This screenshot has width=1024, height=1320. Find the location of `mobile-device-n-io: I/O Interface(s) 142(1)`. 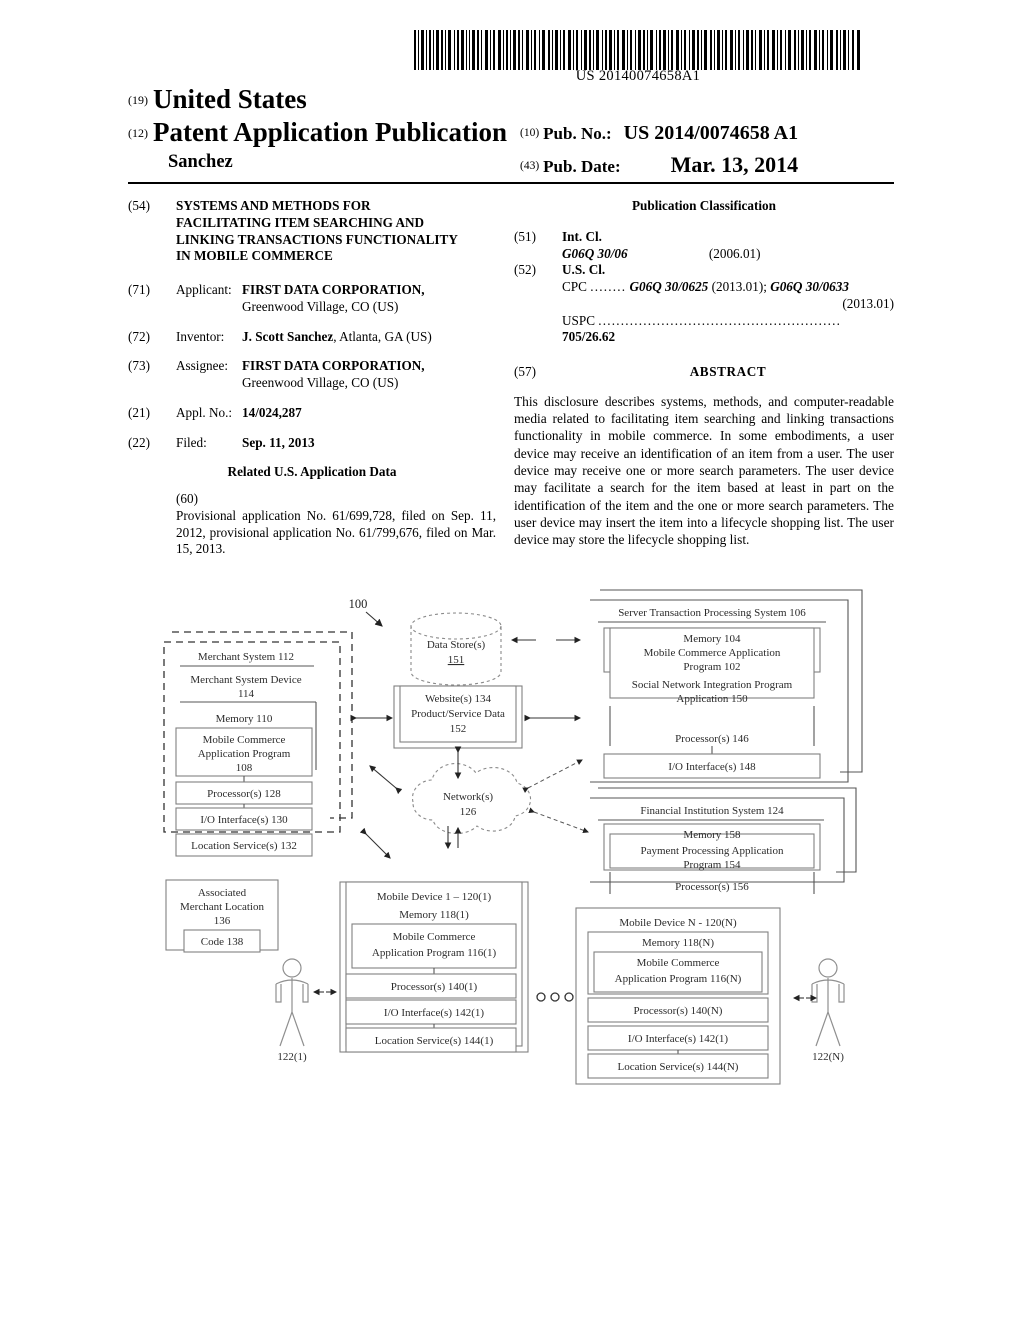

mobile-device-n-io: I/O Interface(s) 142(1) is located at coordinates (678, 1039).